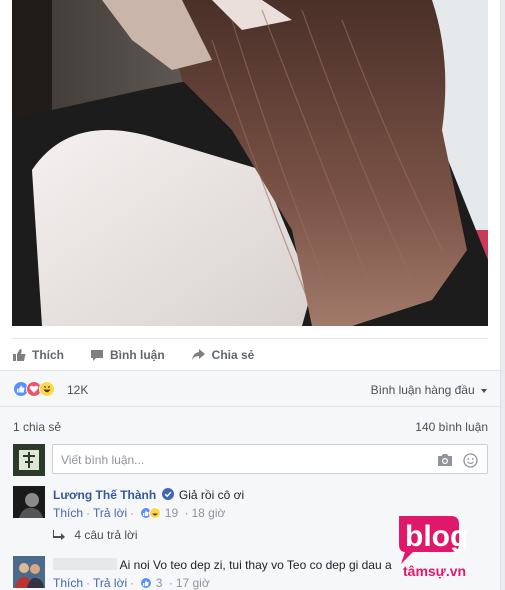  What do you see at coordinates (137, 355) in the screenshot?
I see `comment-label: Bình luận` at bounding box center [137, 355].